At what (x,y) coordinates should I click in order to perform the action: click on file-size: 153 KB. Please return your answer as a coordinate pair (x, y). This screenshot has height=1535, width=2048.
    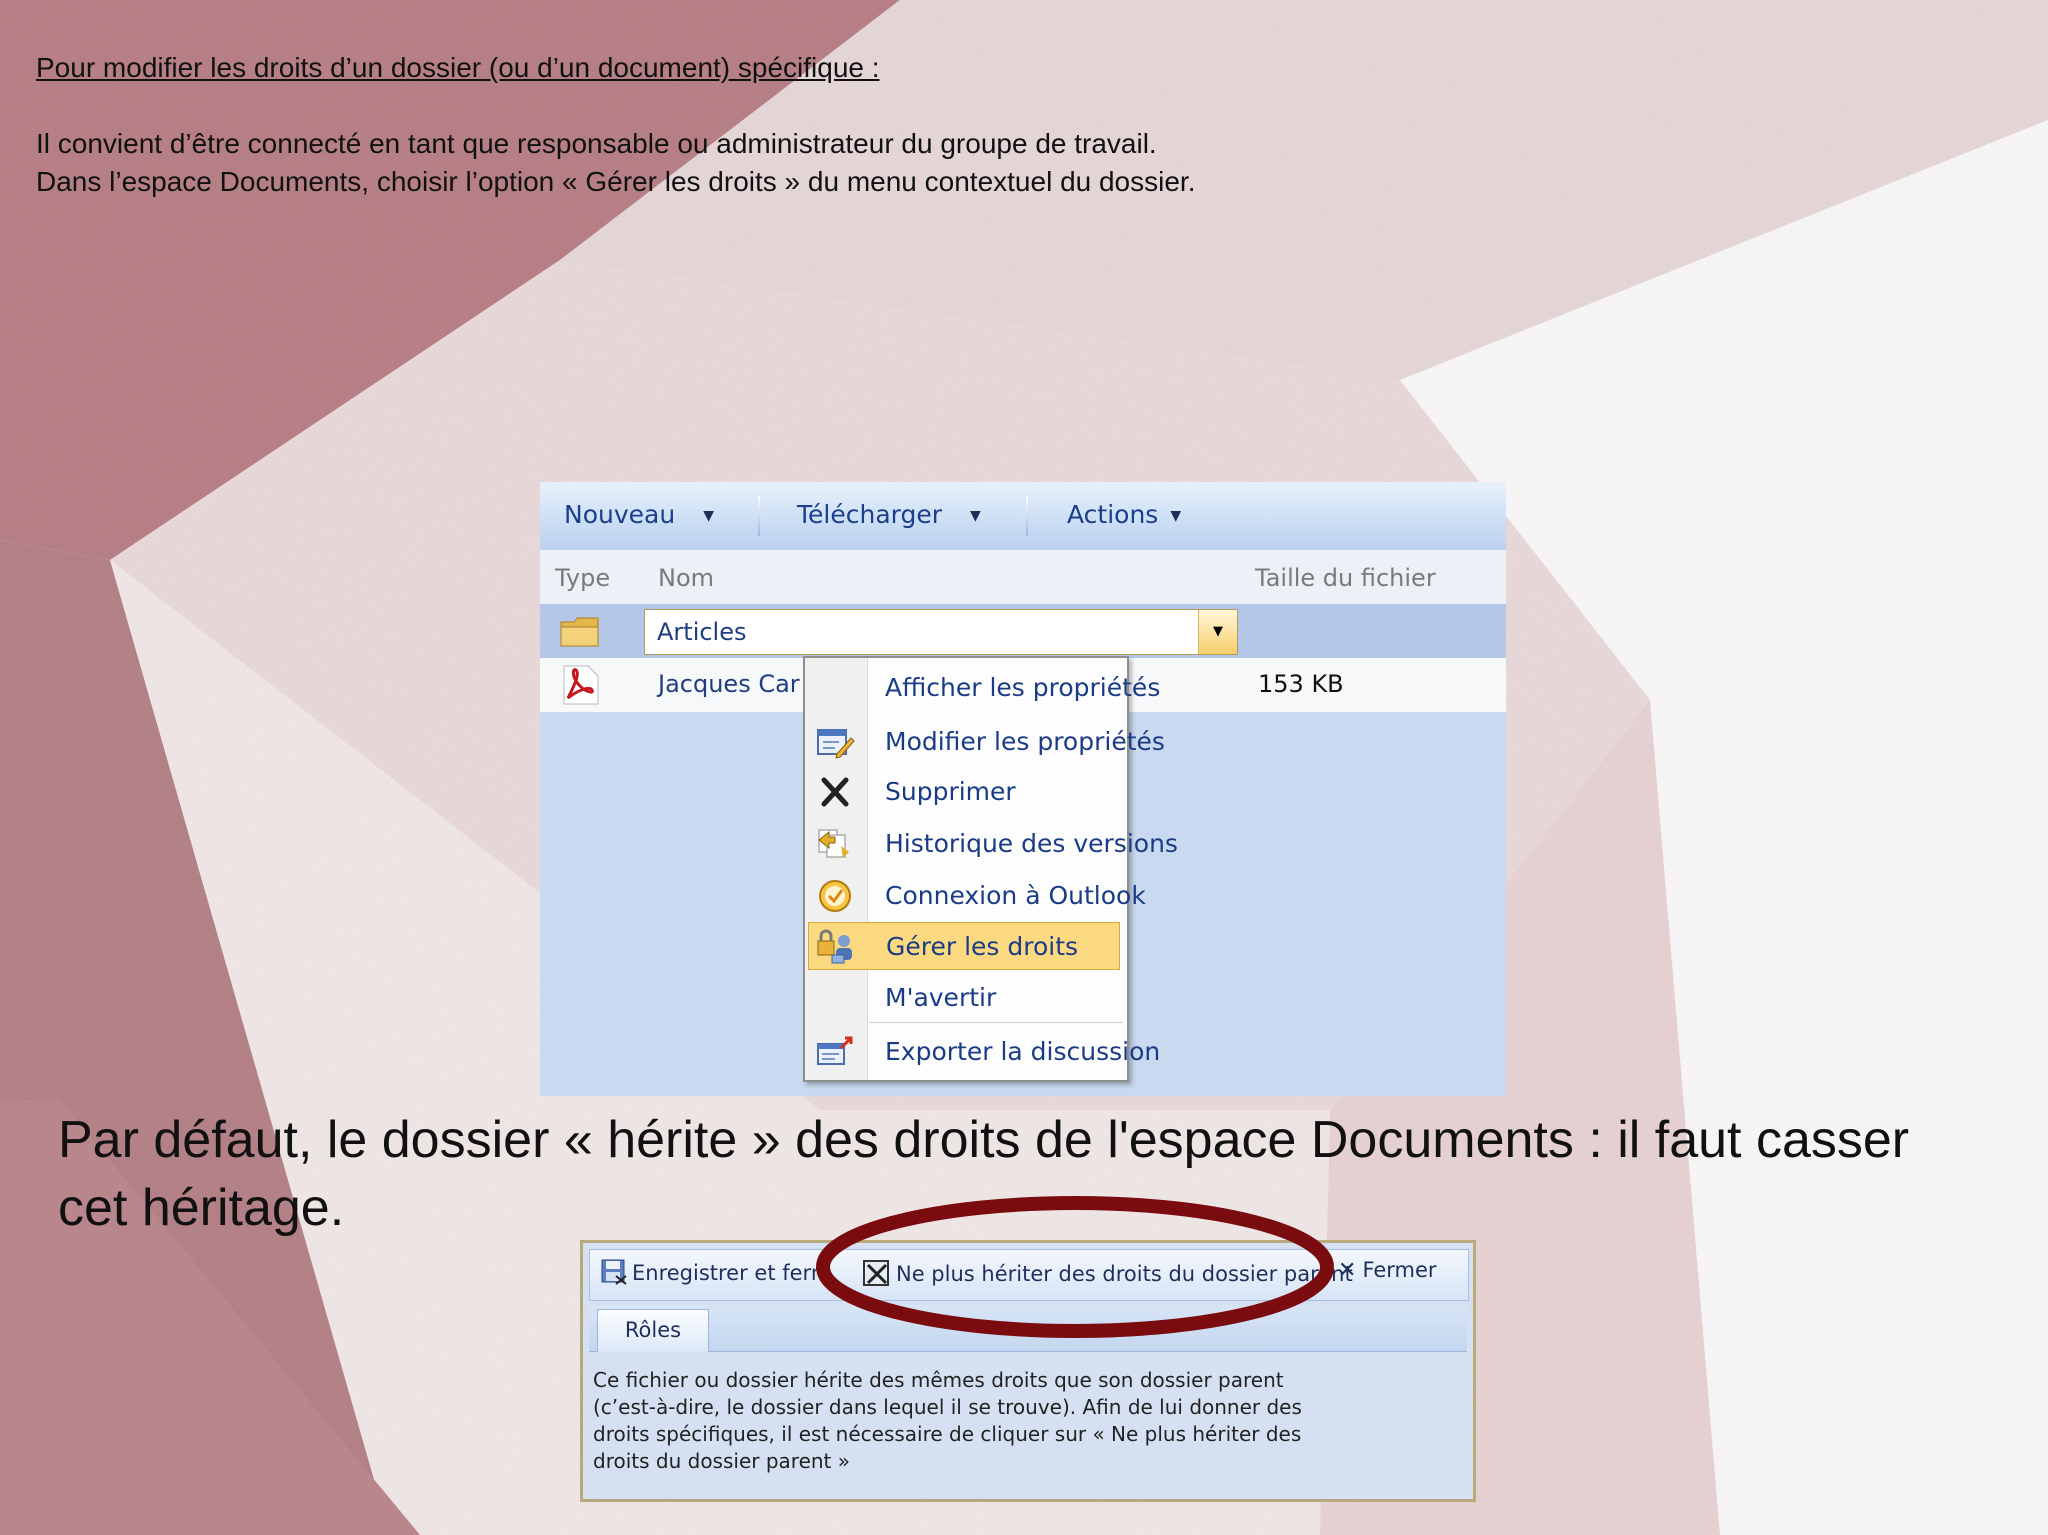
    Looking at the image, I should click on (1301, 684).